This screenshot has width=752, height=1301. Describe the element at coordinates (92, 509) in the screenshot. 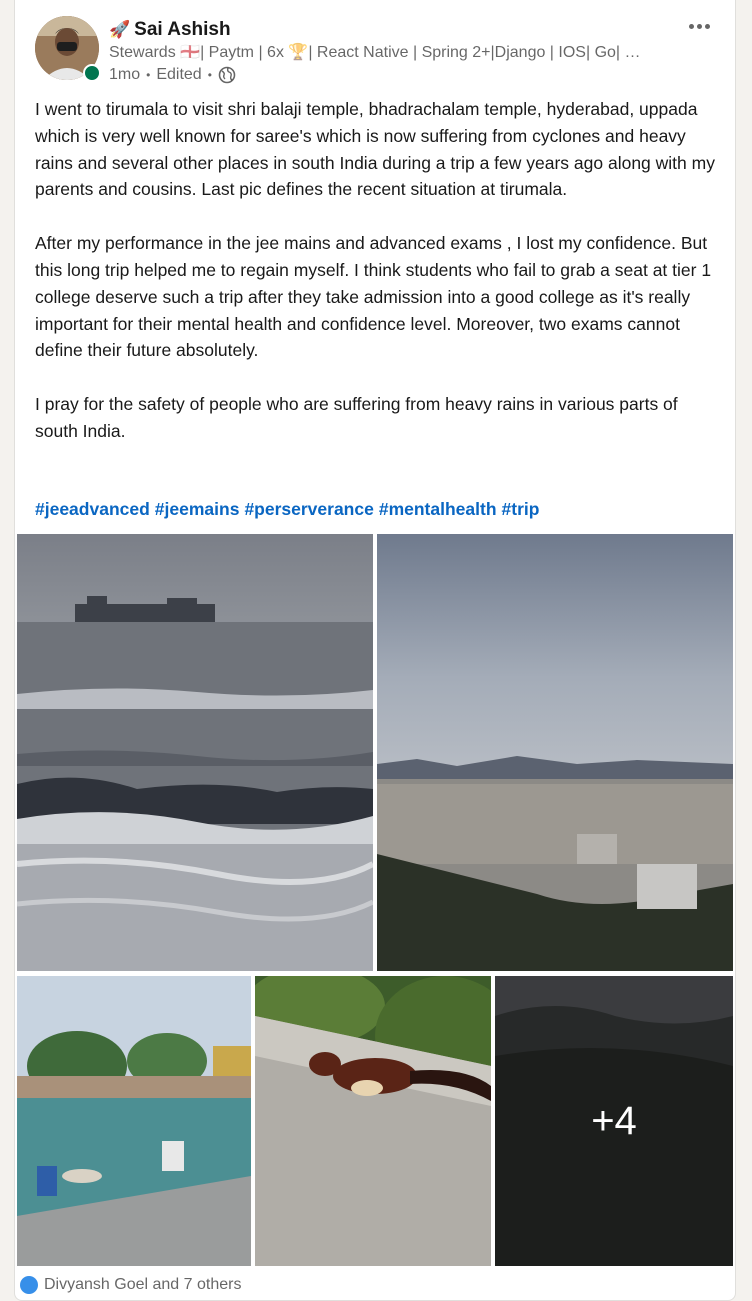

I see `hashtag-link: #jeeadvanced` at that location.